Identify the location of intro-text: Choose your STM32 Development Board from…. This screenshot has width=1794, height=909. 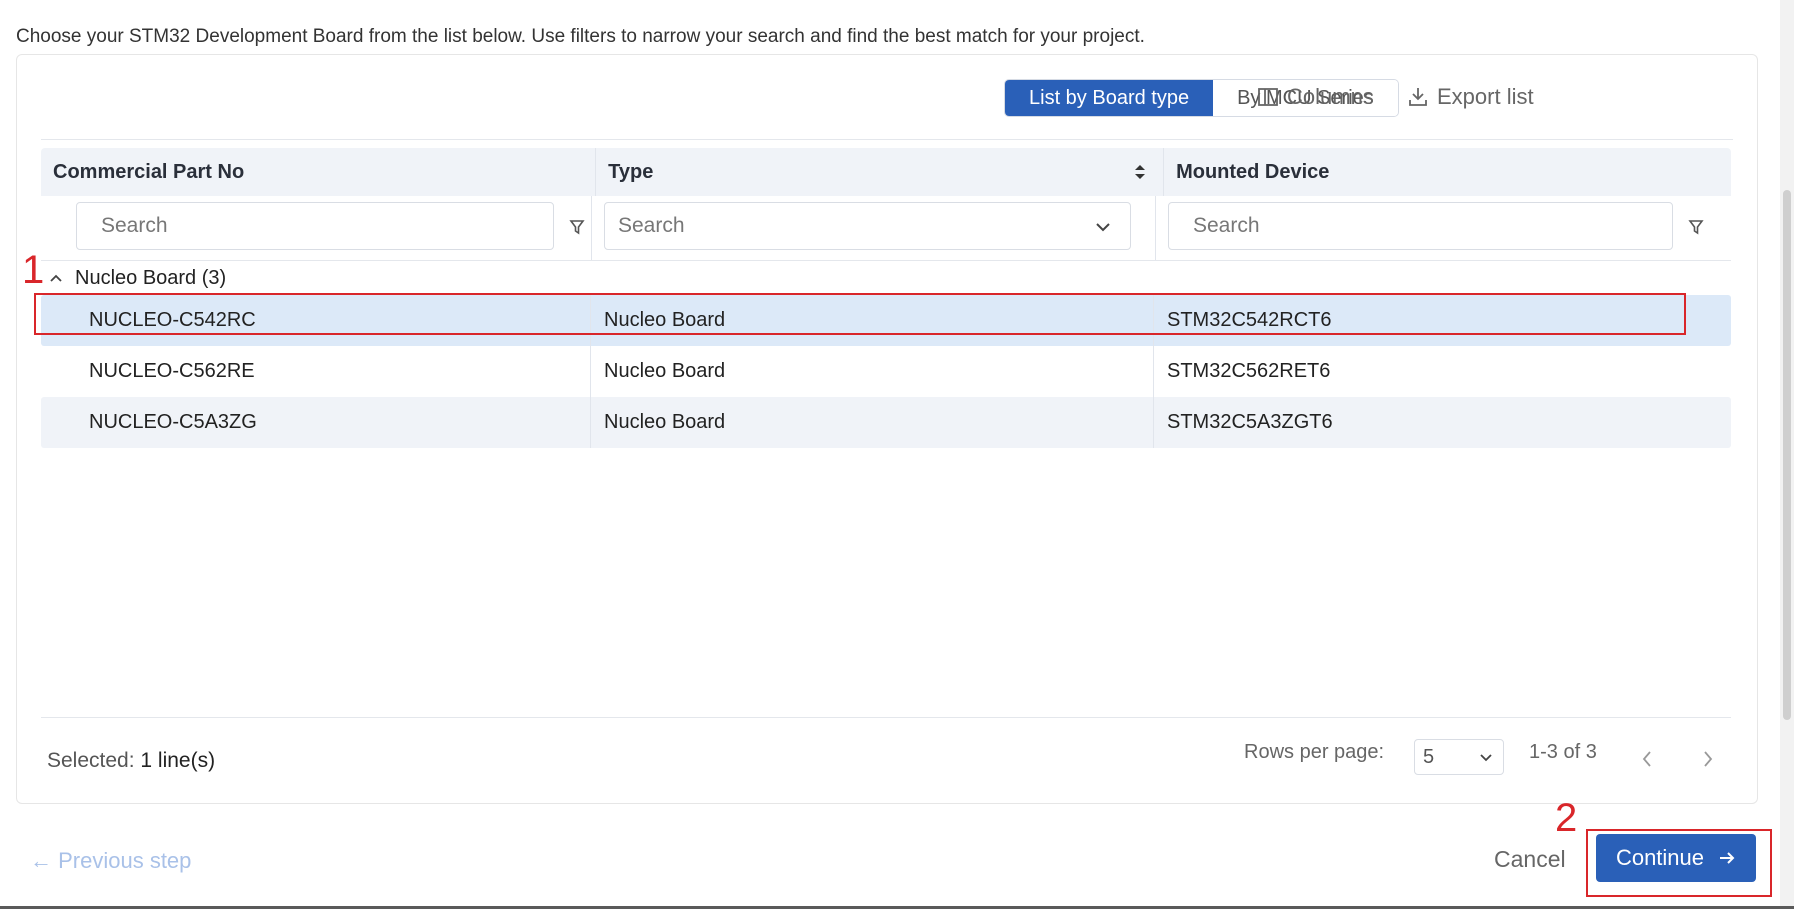
(580, 36).